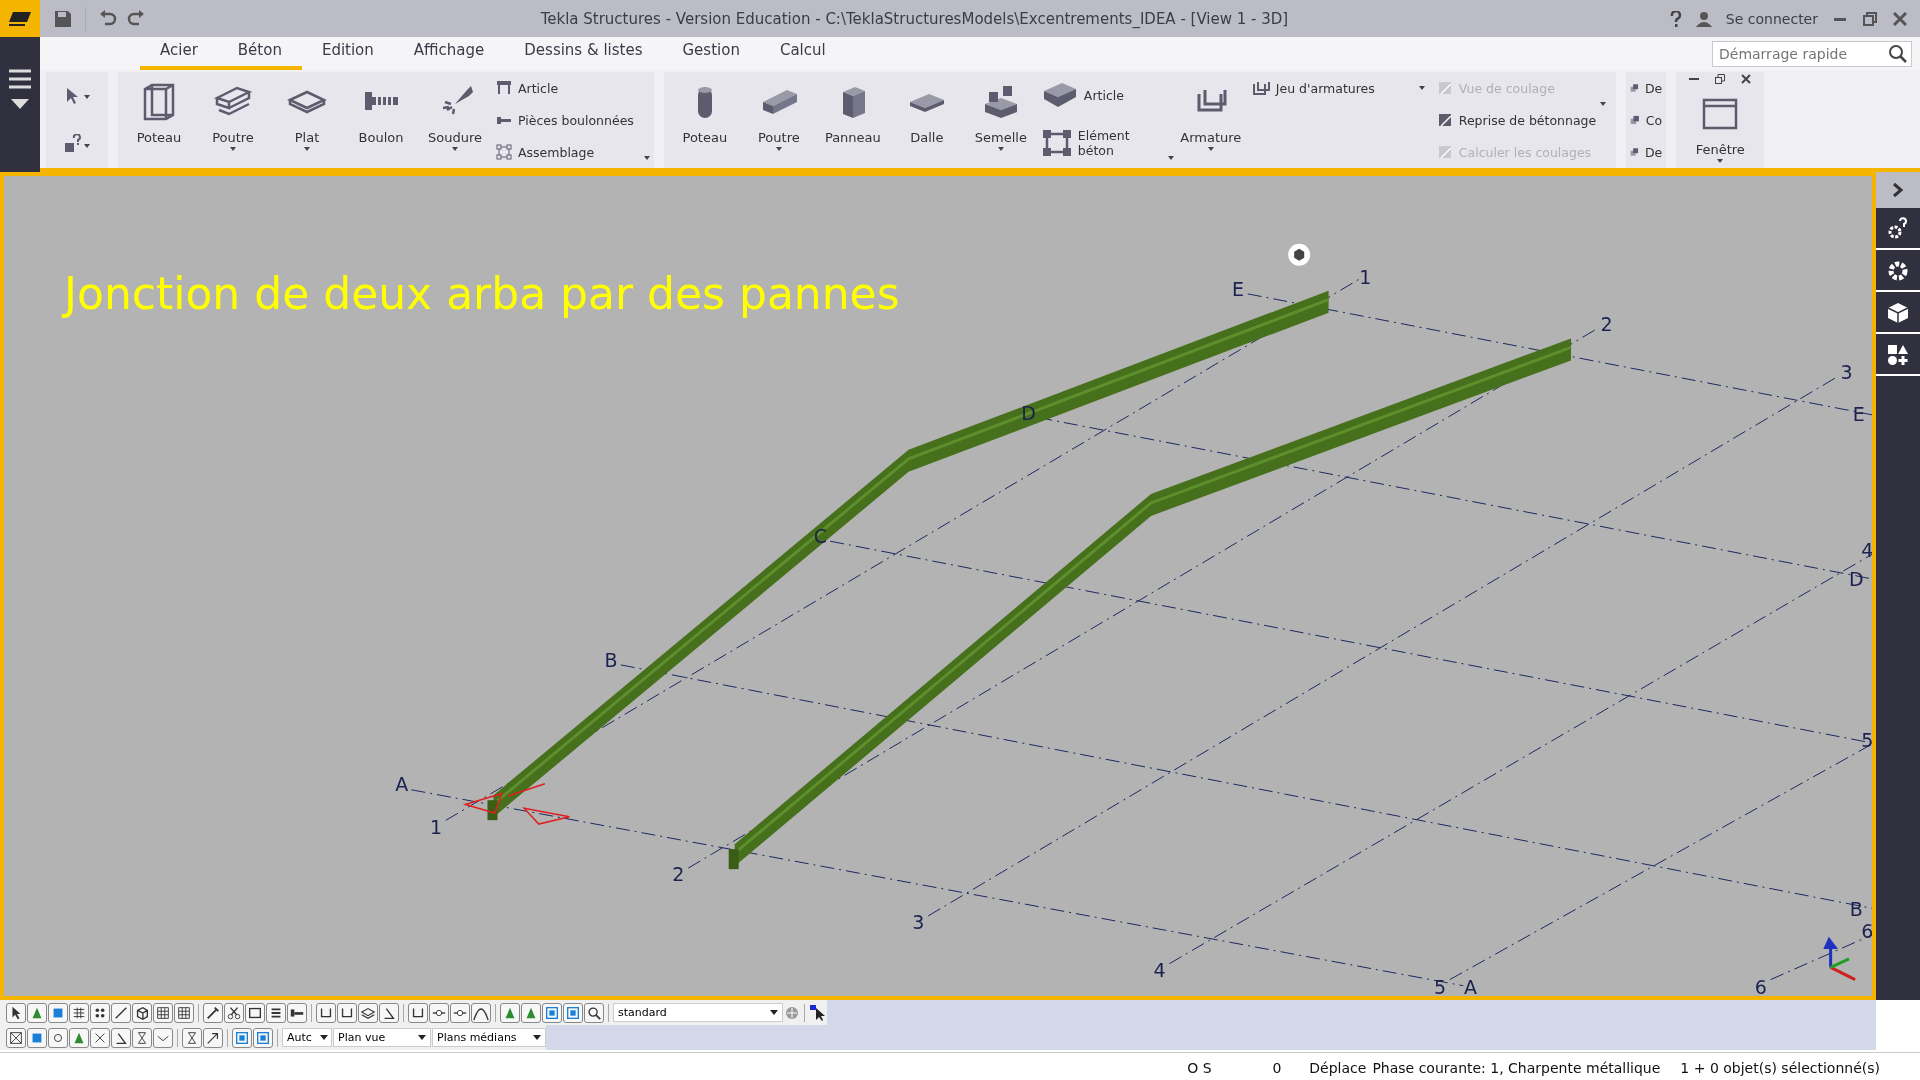  Describe the element at coordinates (455, 120) in the screenshot. I see `weld-button: Soudure` at that location.